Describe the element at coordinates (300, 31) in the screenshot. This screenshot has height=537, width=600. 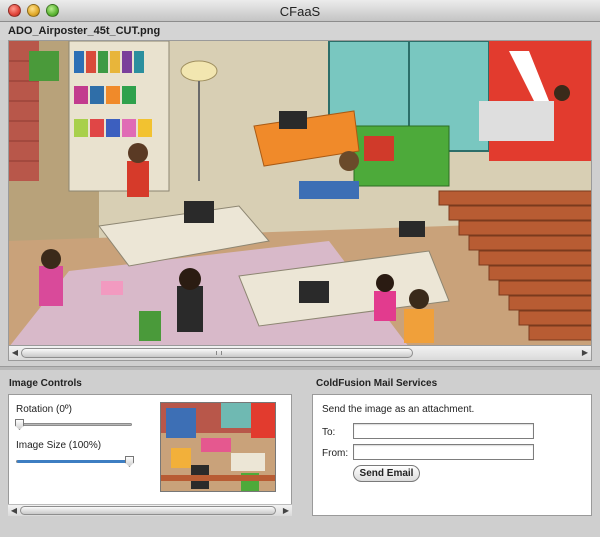
I see `image-header: ADO_Airposter_45t_CUT.png` at that location.